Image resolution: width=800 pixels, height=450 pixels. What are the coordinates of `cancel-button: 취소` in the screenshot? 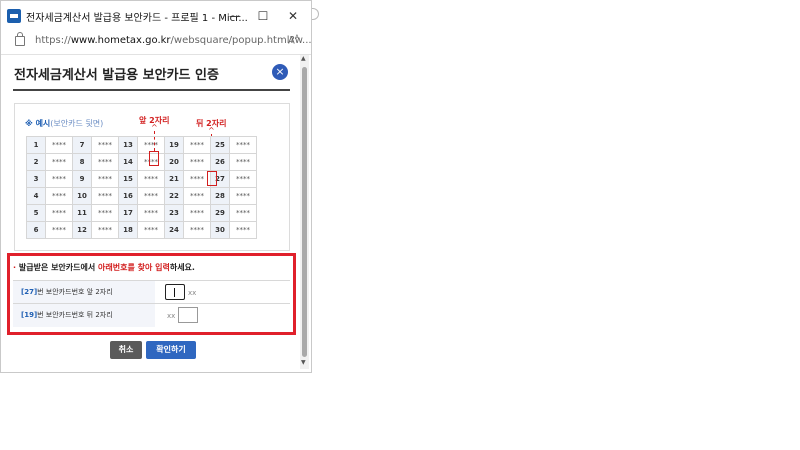 It's located at (126, 350).